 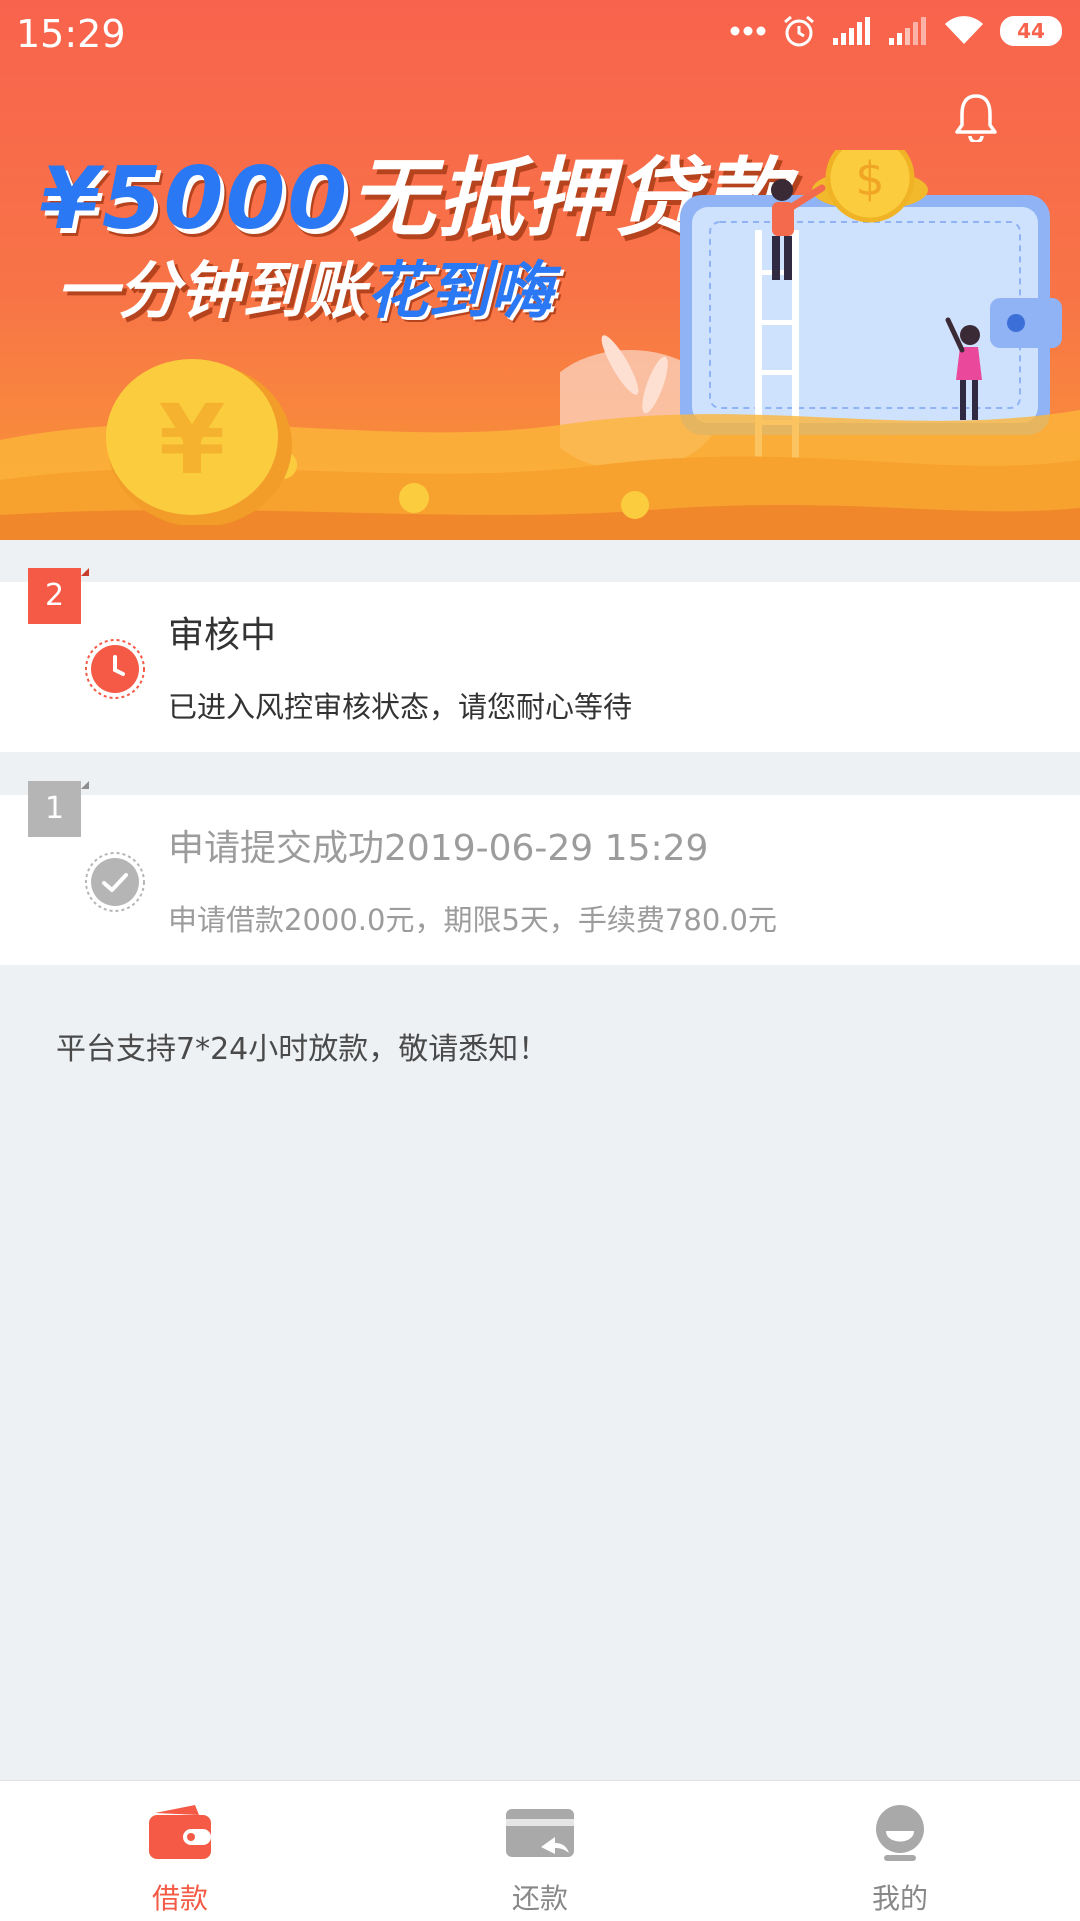 I want to click on wallet-icon, so click(x=180, y=1832).